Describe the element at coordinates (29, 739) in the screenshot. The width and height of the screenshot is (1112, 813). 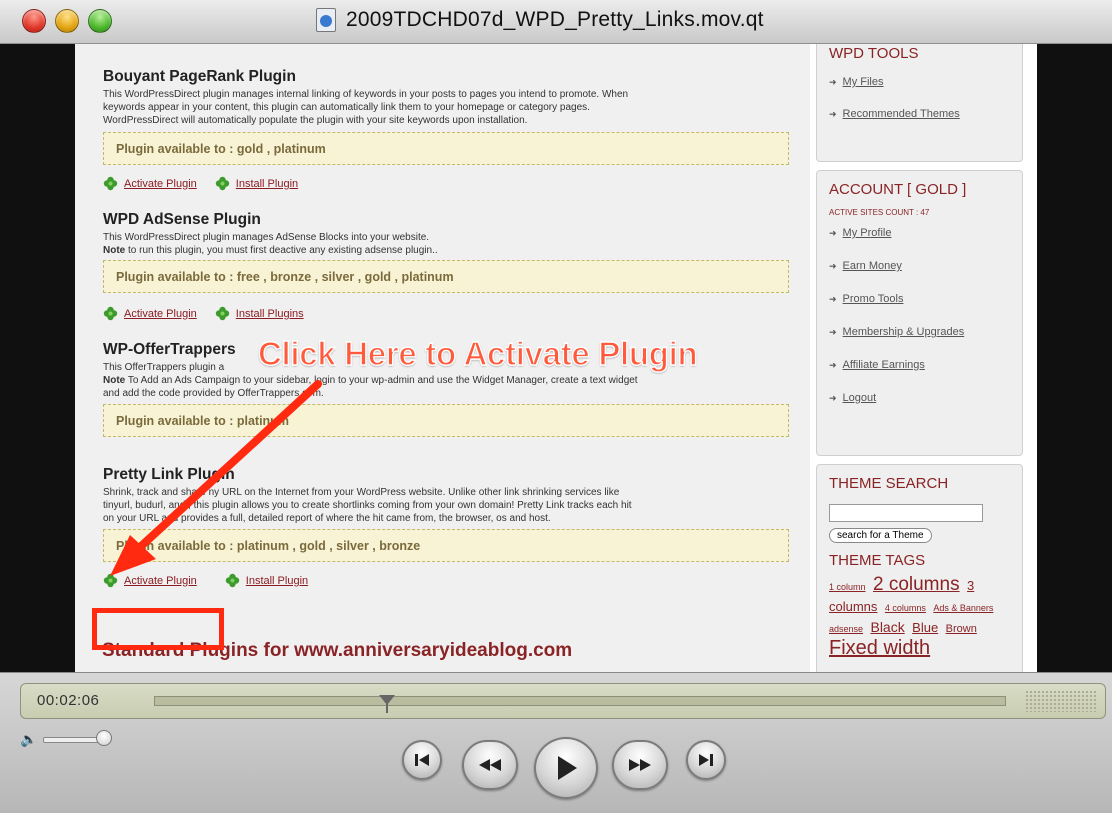
I see `speaker-icon: 🔈` at that location.